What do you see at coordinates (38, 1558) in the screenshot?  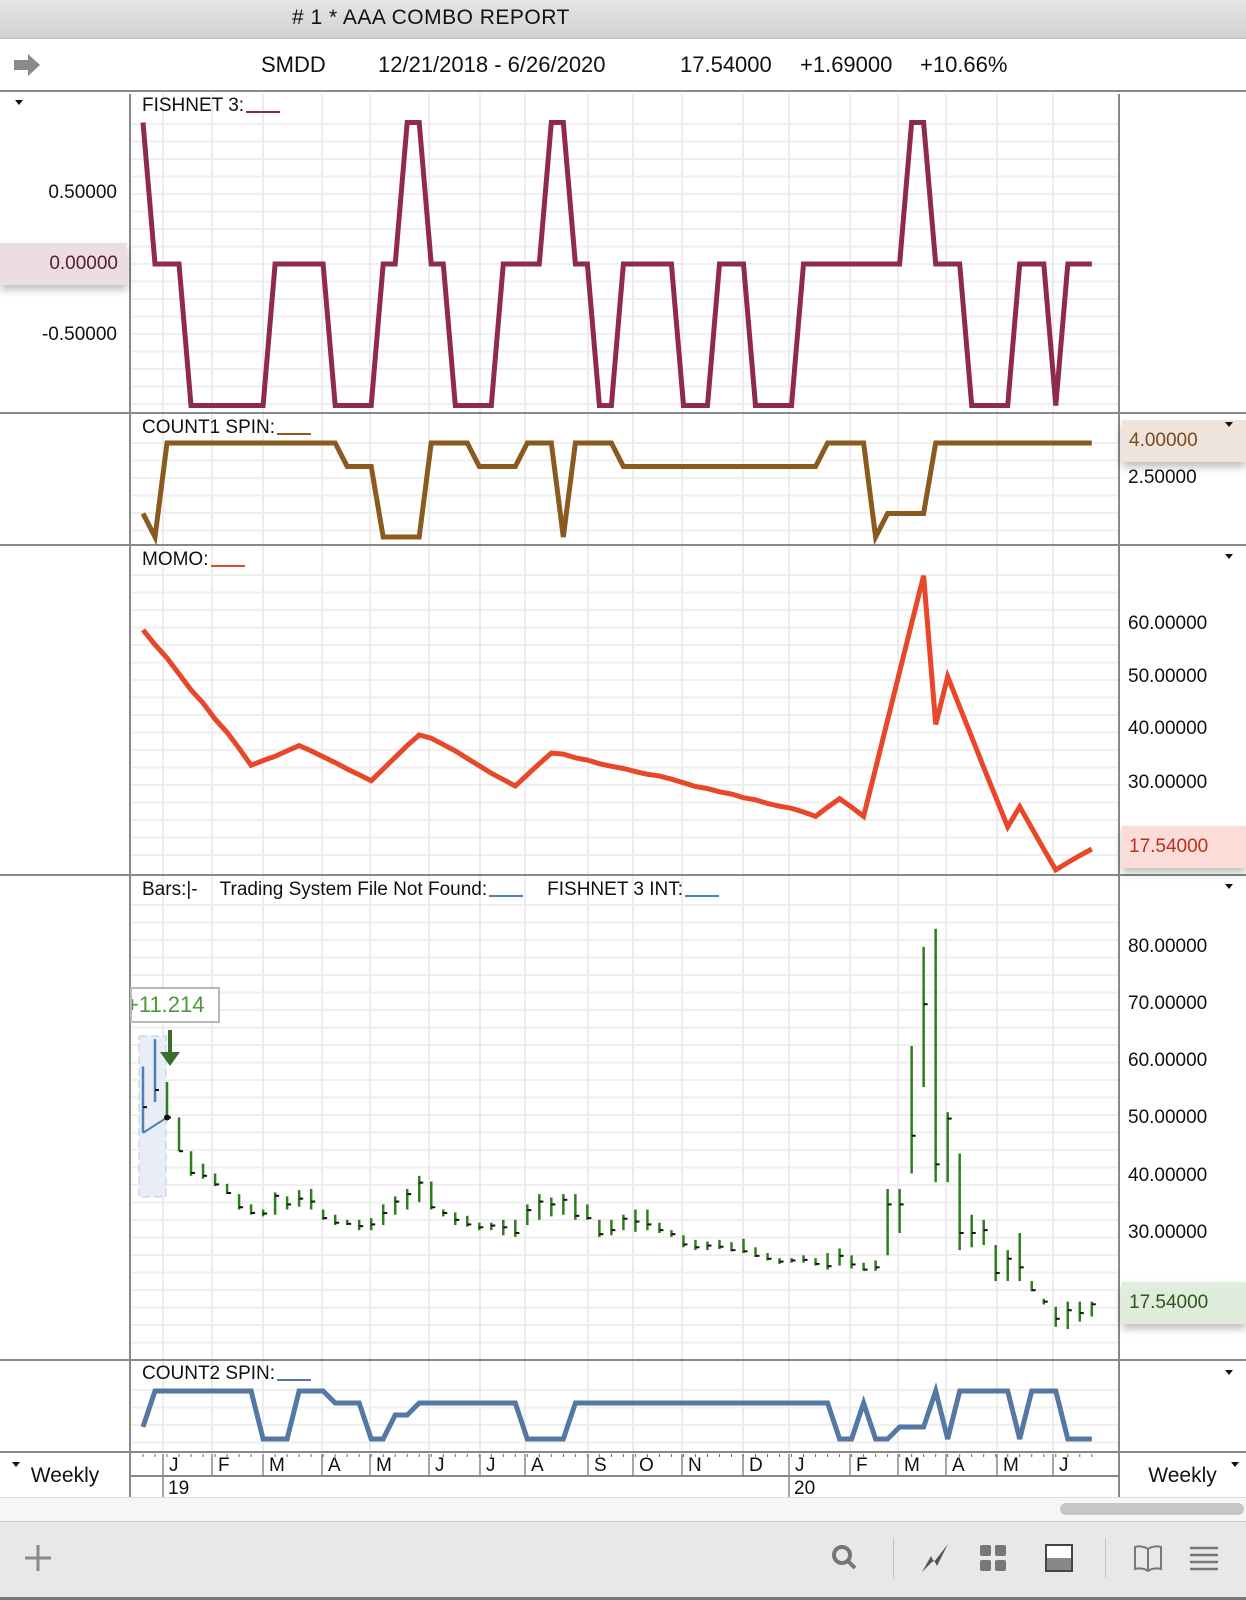 I see `plus-icon` at bounding box center [38, 1558].